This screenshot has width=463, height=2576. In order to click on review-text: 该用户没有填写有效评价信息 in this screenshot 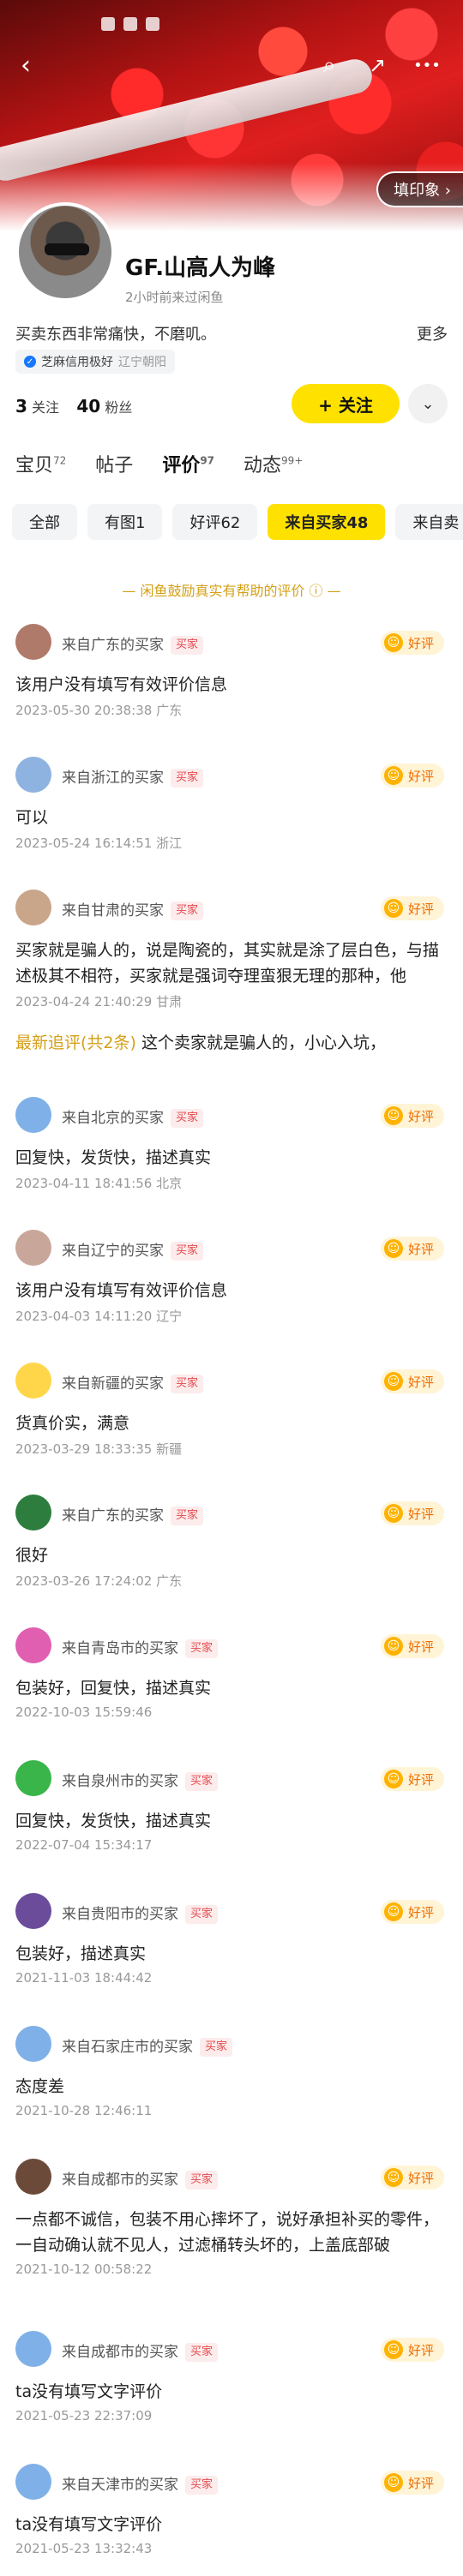, I will do `click(121, 1290)`.